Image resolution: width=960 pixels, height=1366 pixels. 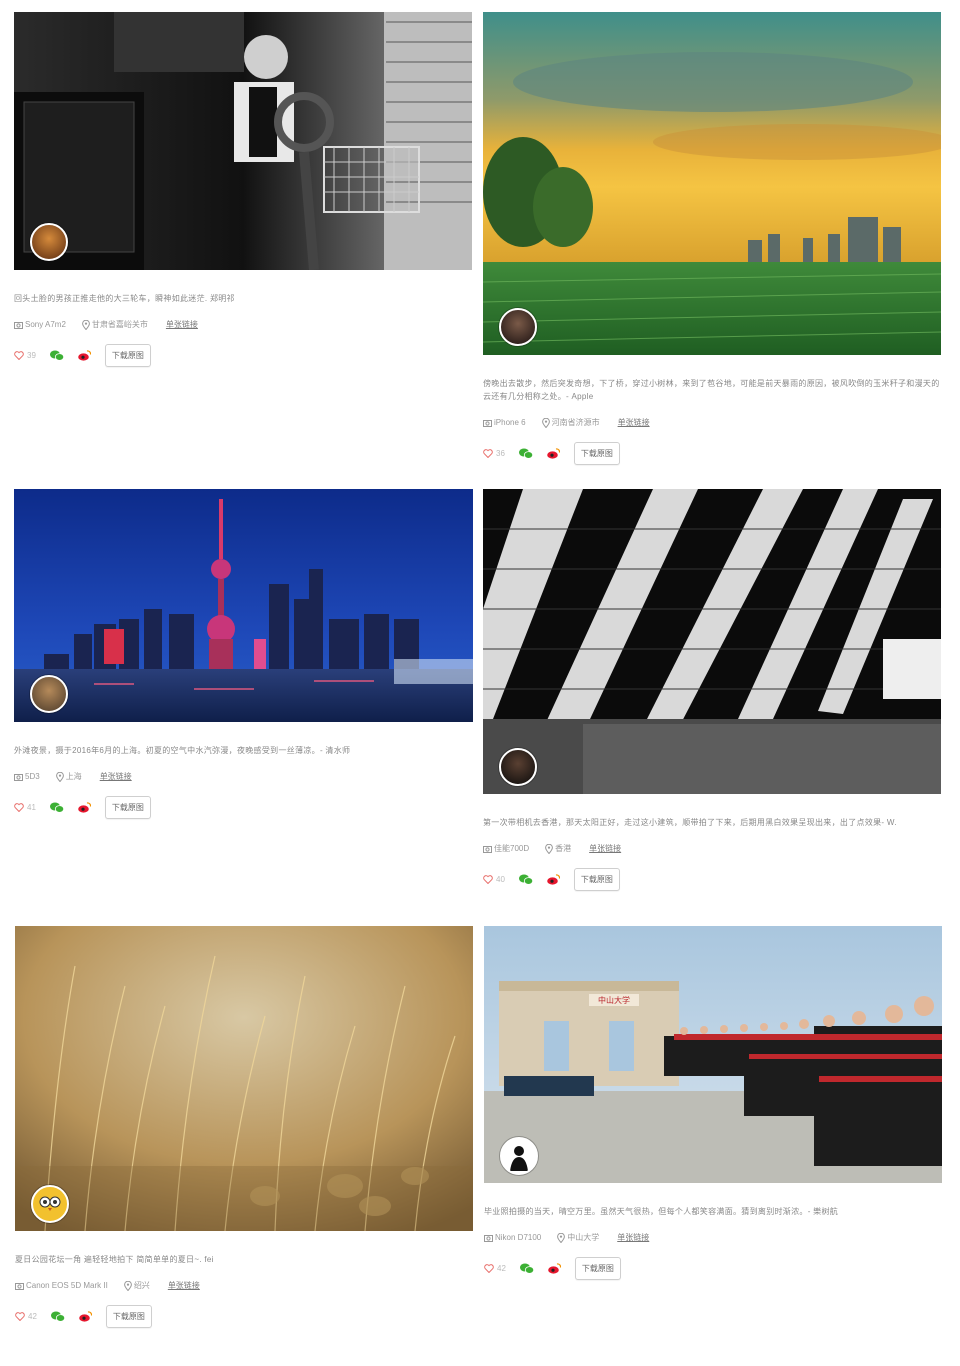 I want to click on photo-meta: Canon EOS 5D Mark II 绍兴 单张链接, so click(x=244, y=1285).